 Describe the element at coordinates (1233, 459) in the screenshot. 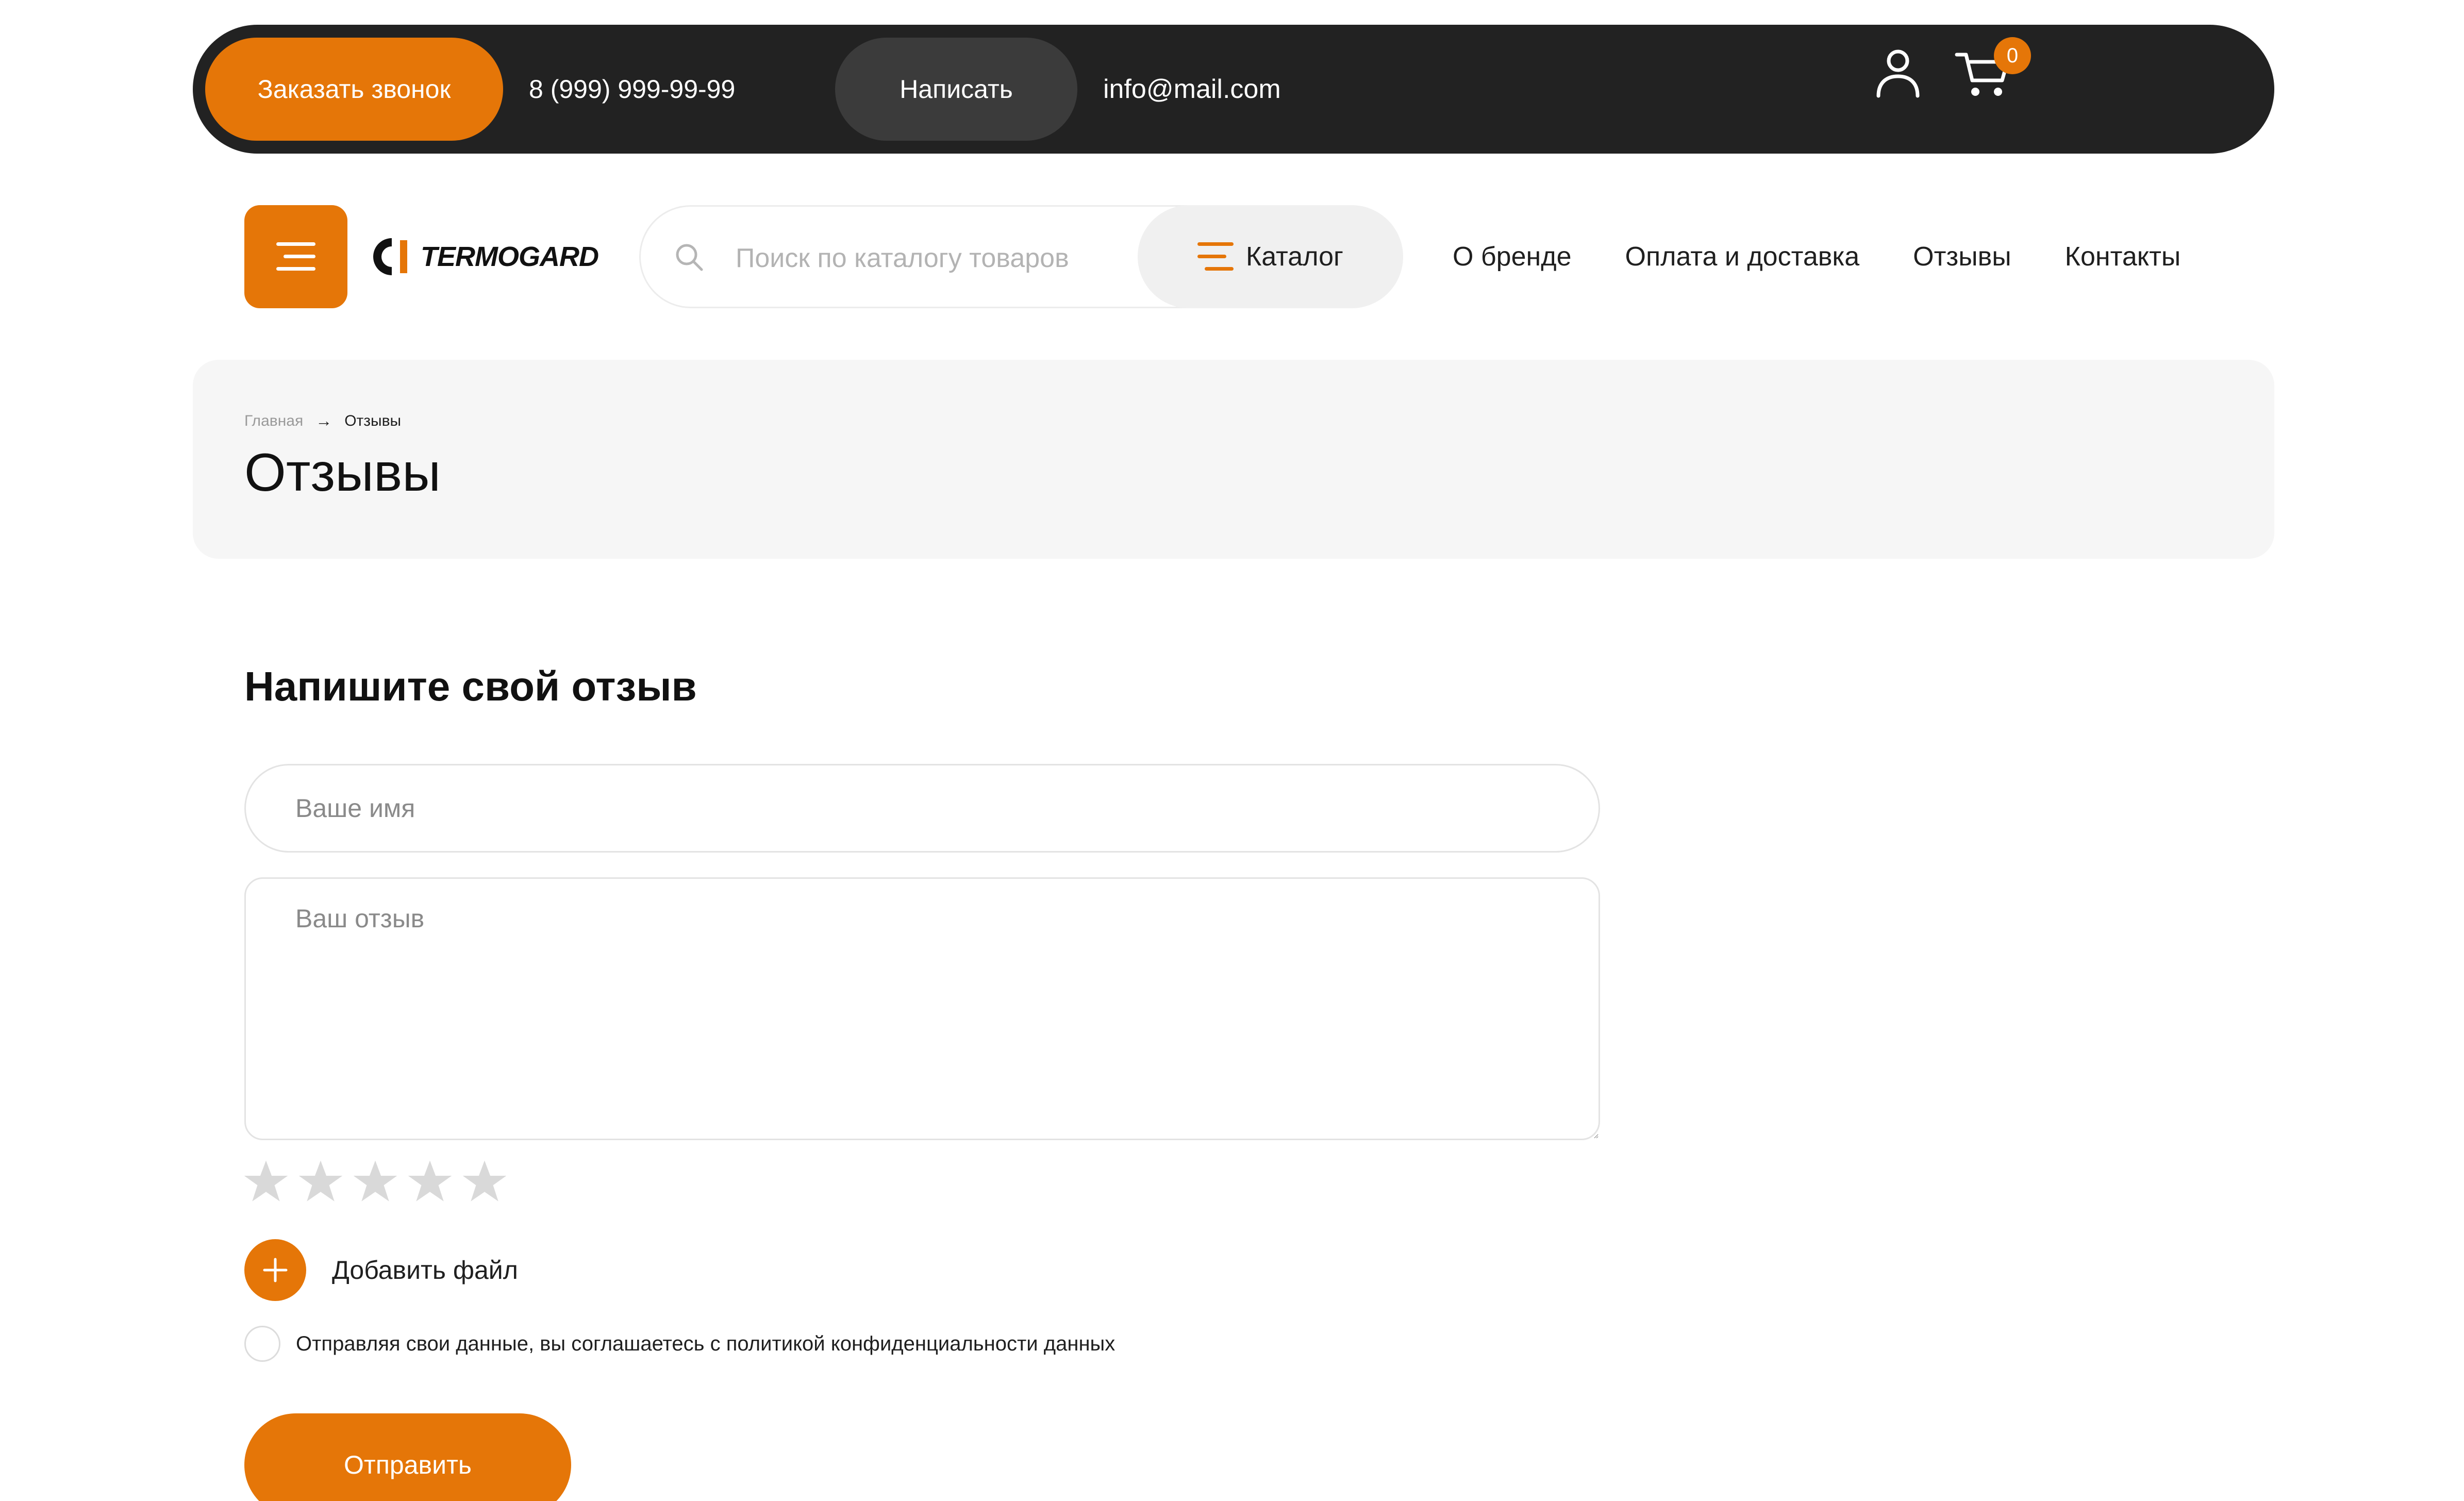

I see `page-header-panel: Главная → Отзывы Отзывы` at that location.